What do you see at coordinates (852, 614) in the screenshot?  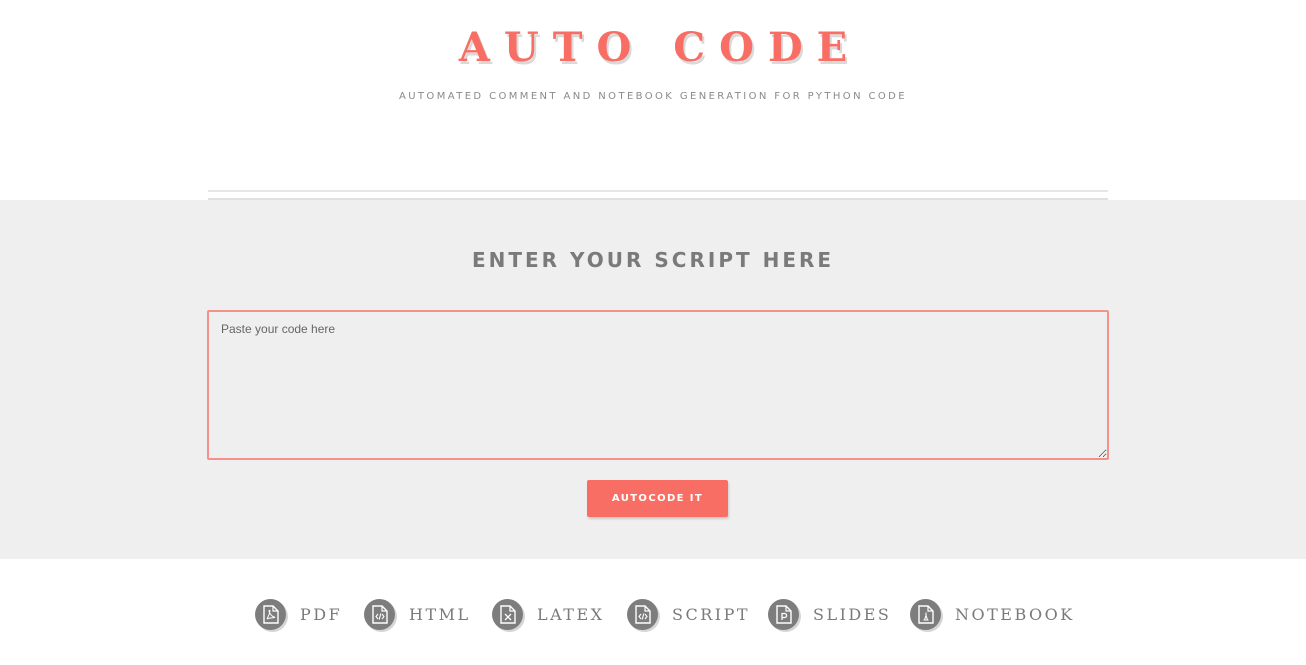 I see `export-label: SLIDES` at bounding box center [852, 614].